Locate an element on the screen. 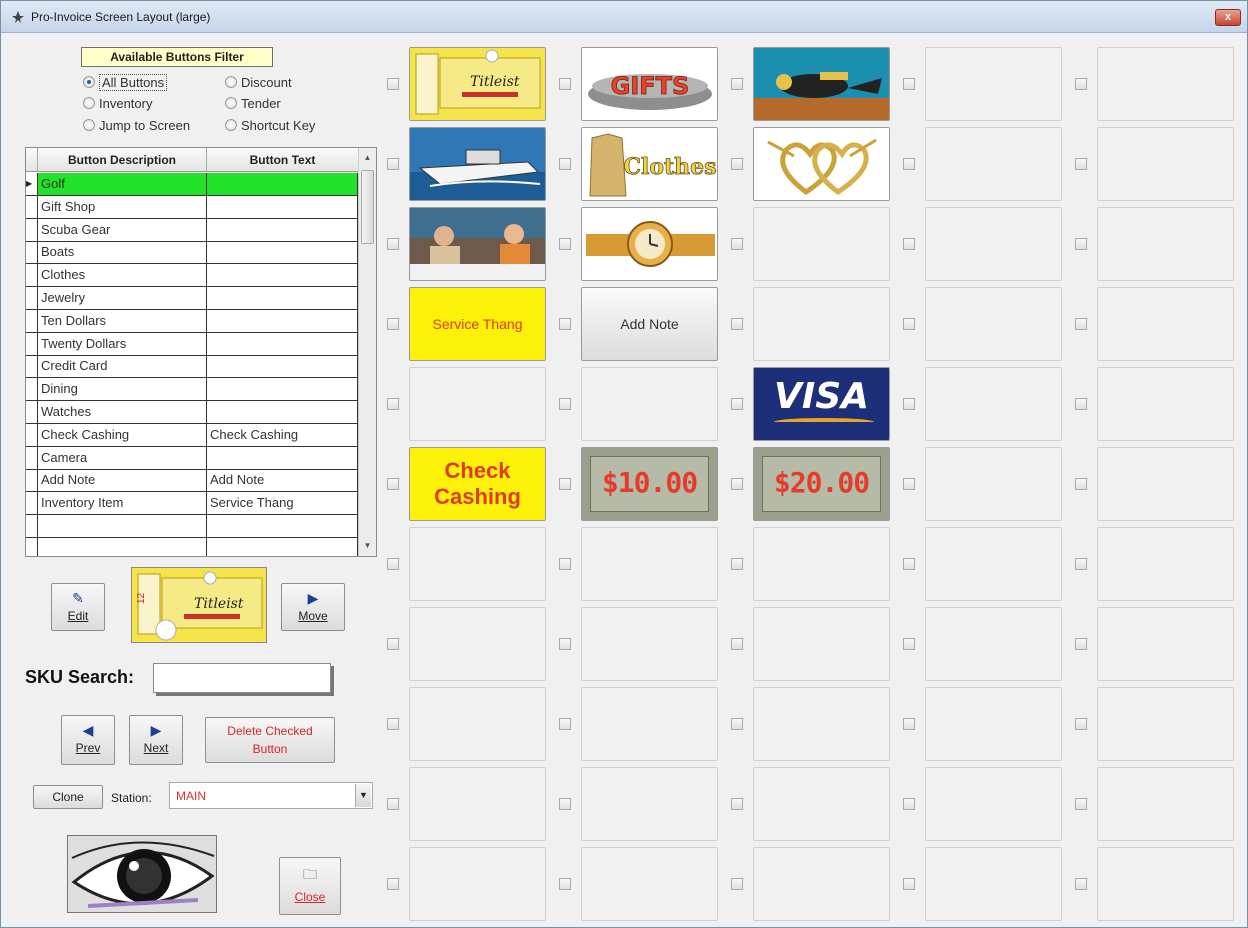  matrix-button-clothes: Clothes is located at coordinates (649, 164).